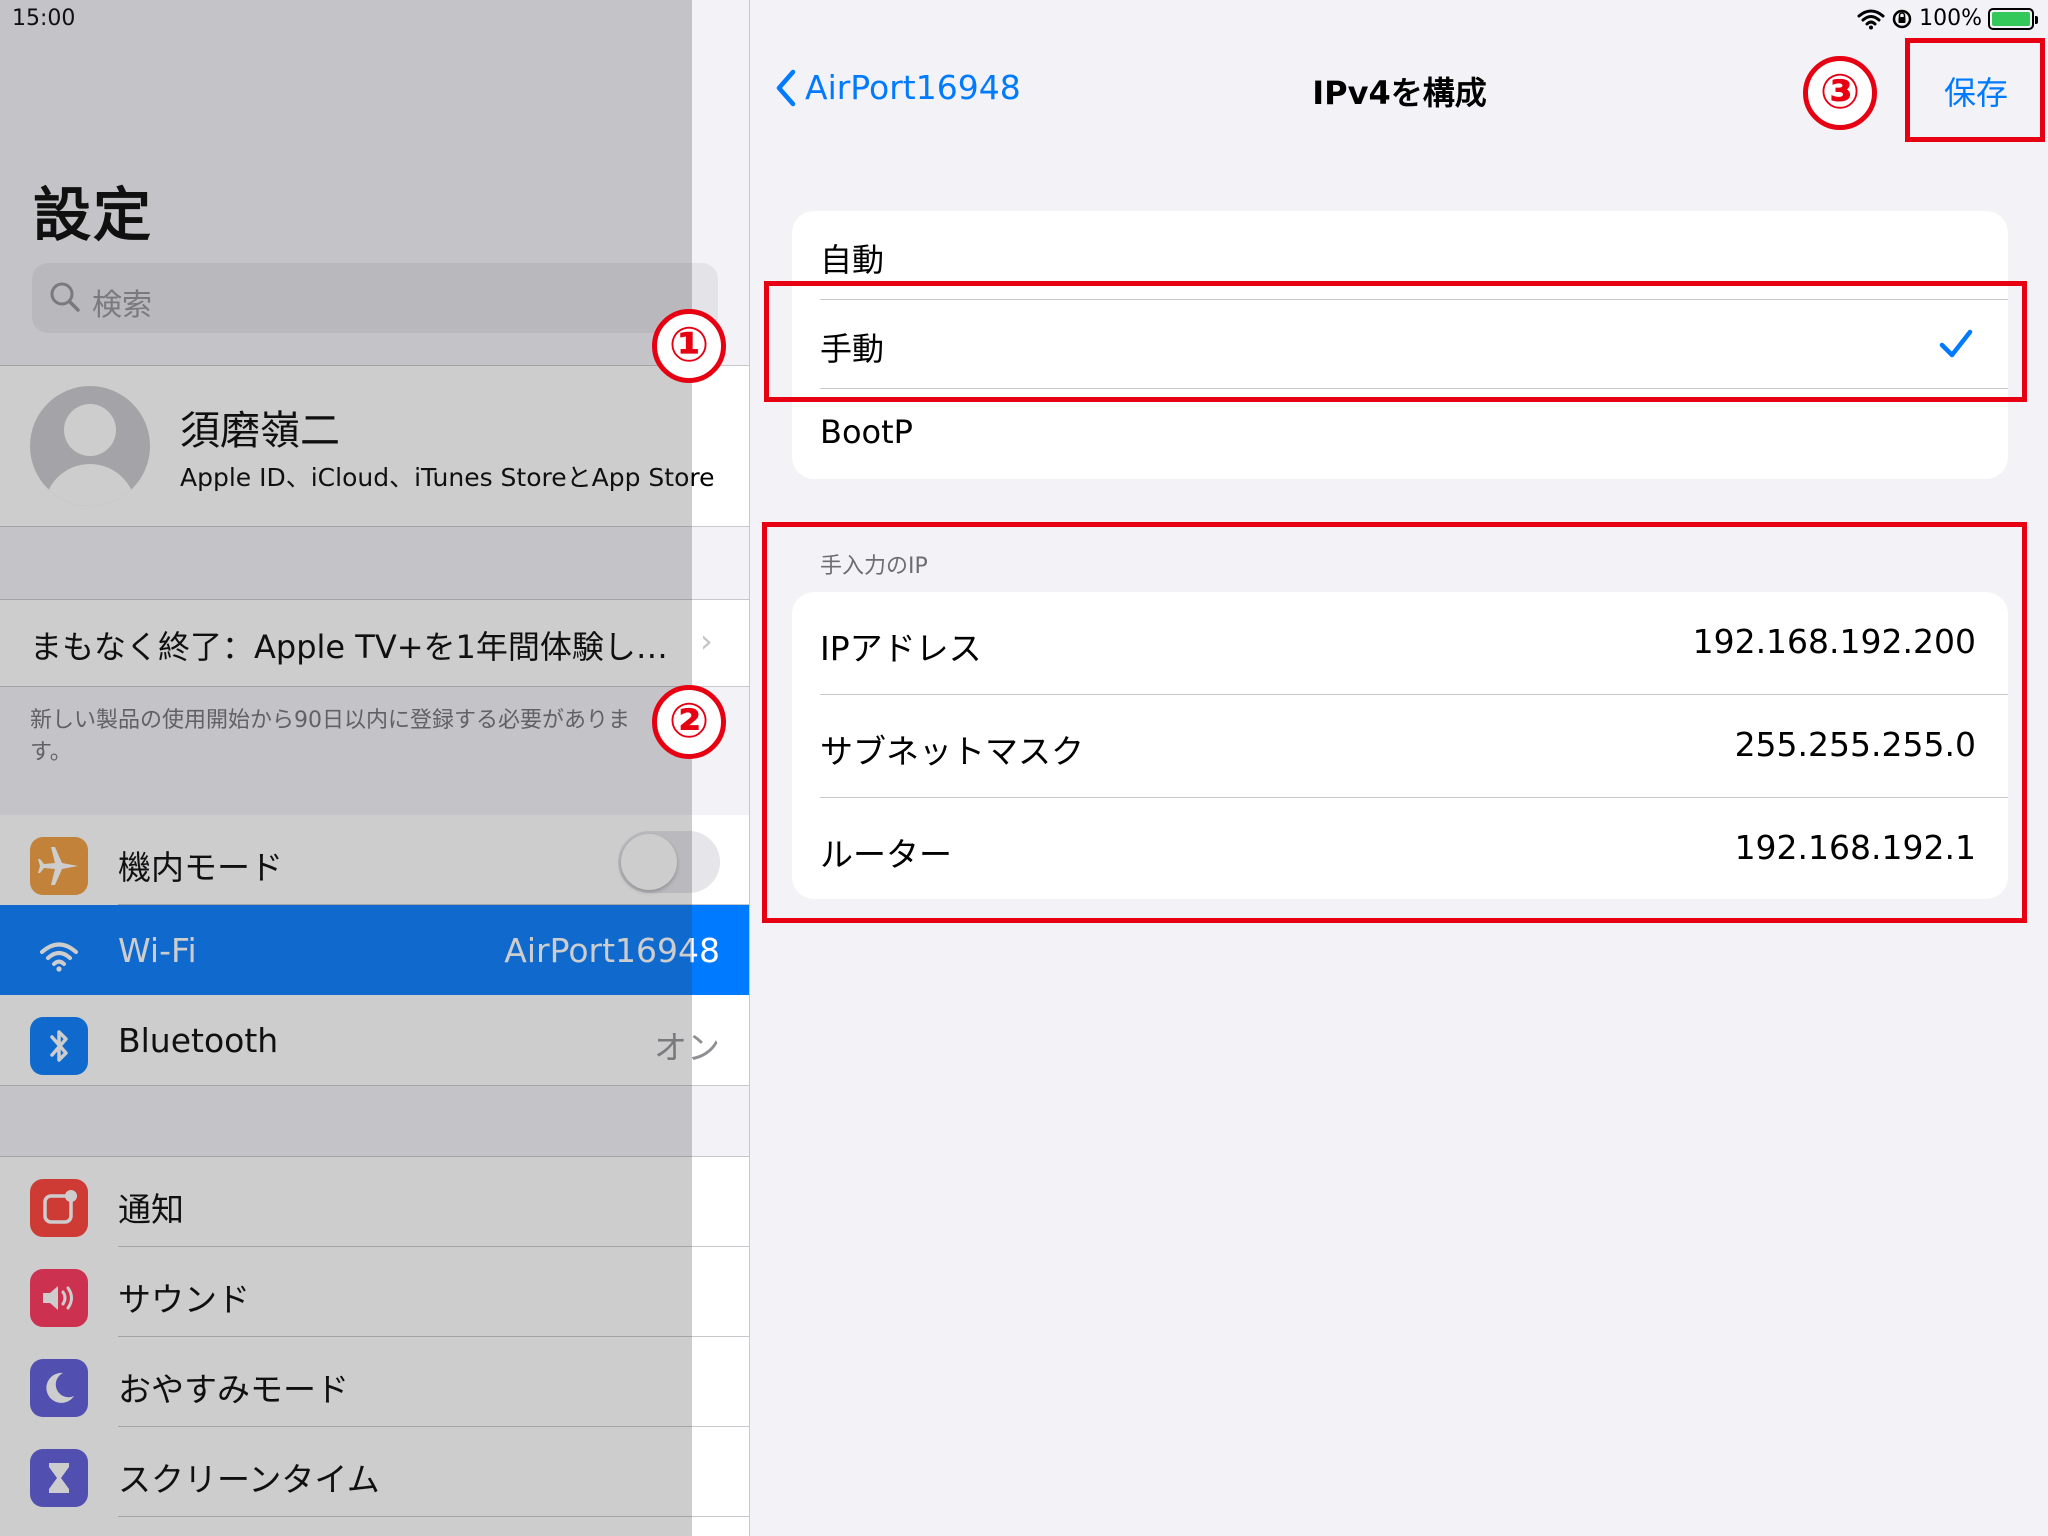 The height and width of the screenshot is (1536, 2048). Describe the element at coordinates (447, 477) in the screenshot. I see `profile-subtitle: Apple ID、iCloud、iTunes StoreとApp Store` at that location.